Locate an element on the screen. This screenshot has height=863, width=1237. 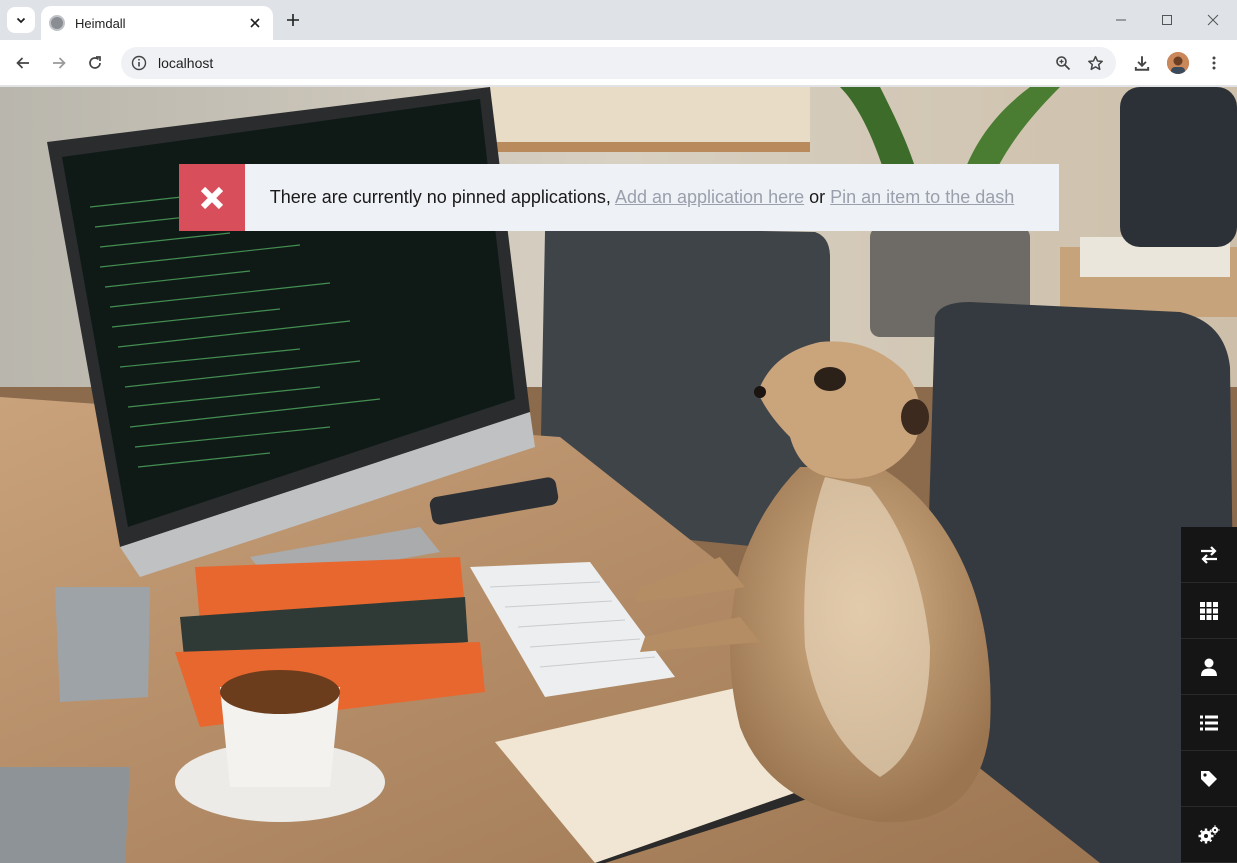
x-icon is located at coordinates (212, 197).